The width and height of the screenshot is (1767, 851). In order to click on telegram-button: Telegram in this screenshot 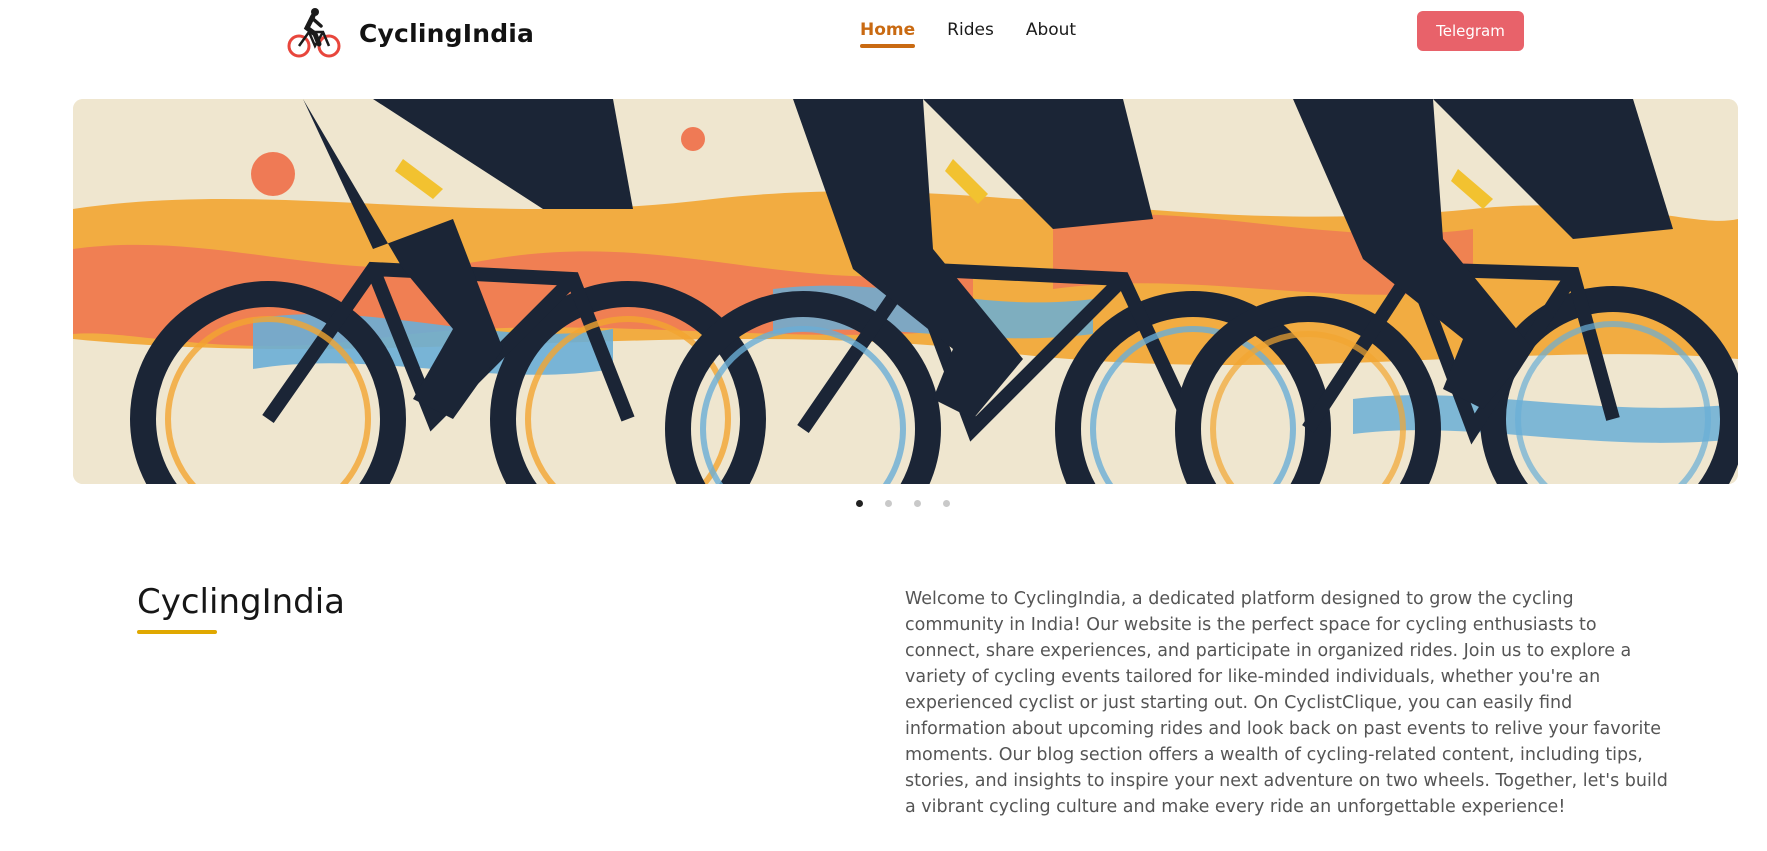, I will do `click(1470, 31)`.